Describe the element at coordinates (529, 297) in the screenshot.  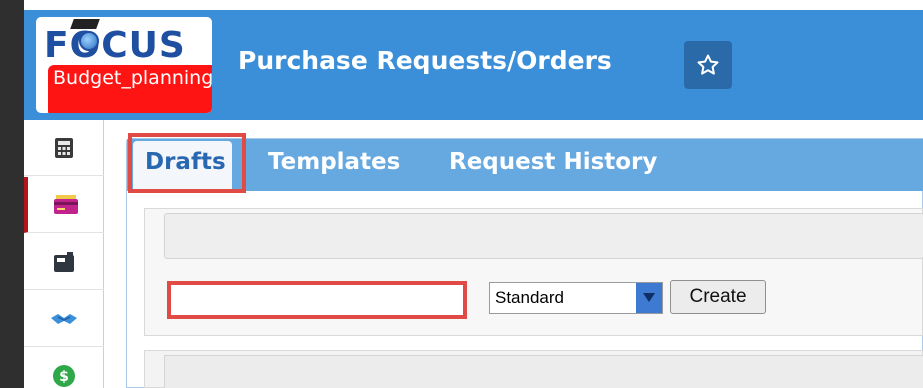
I see `request-type-value: Standard` at that location.